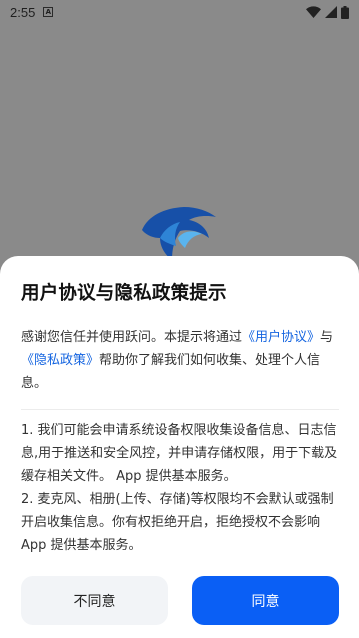 The image size is (359, 638). Describe the element at coordinates (48, 12) in the screenshot. I see `notification-icon: A` at that location.